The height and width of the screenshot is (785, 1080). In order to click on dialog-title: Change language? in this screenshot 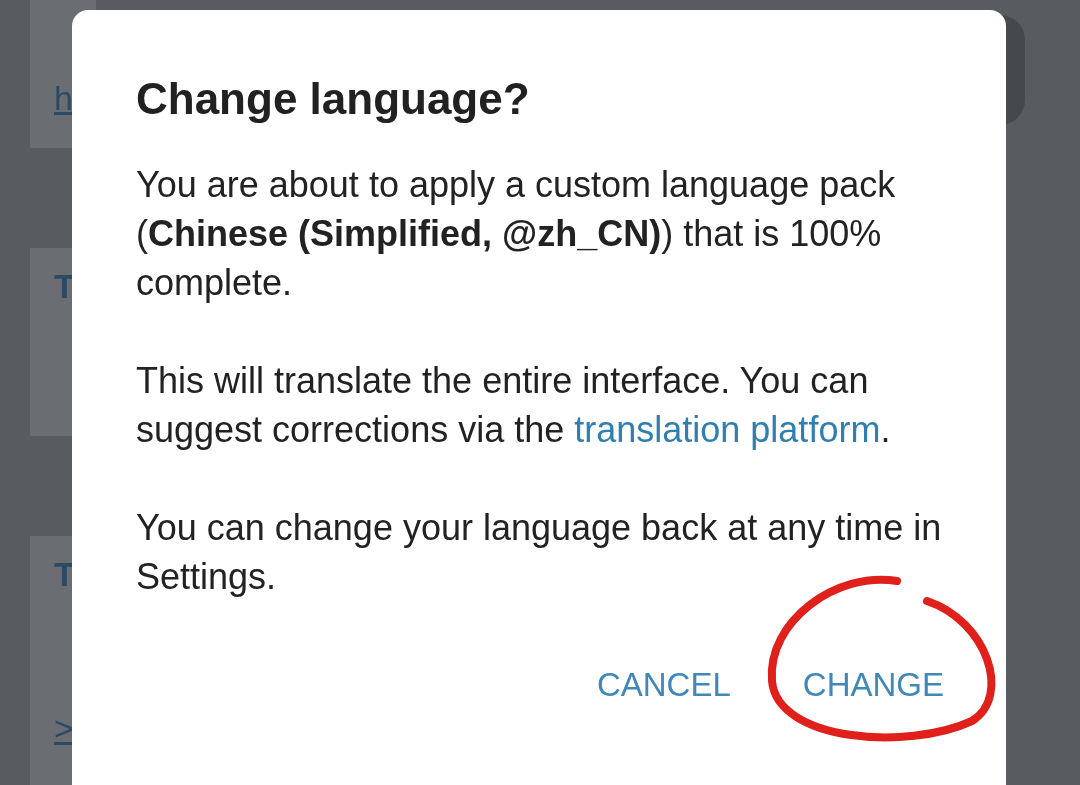, I will do `click(333, 99)`.